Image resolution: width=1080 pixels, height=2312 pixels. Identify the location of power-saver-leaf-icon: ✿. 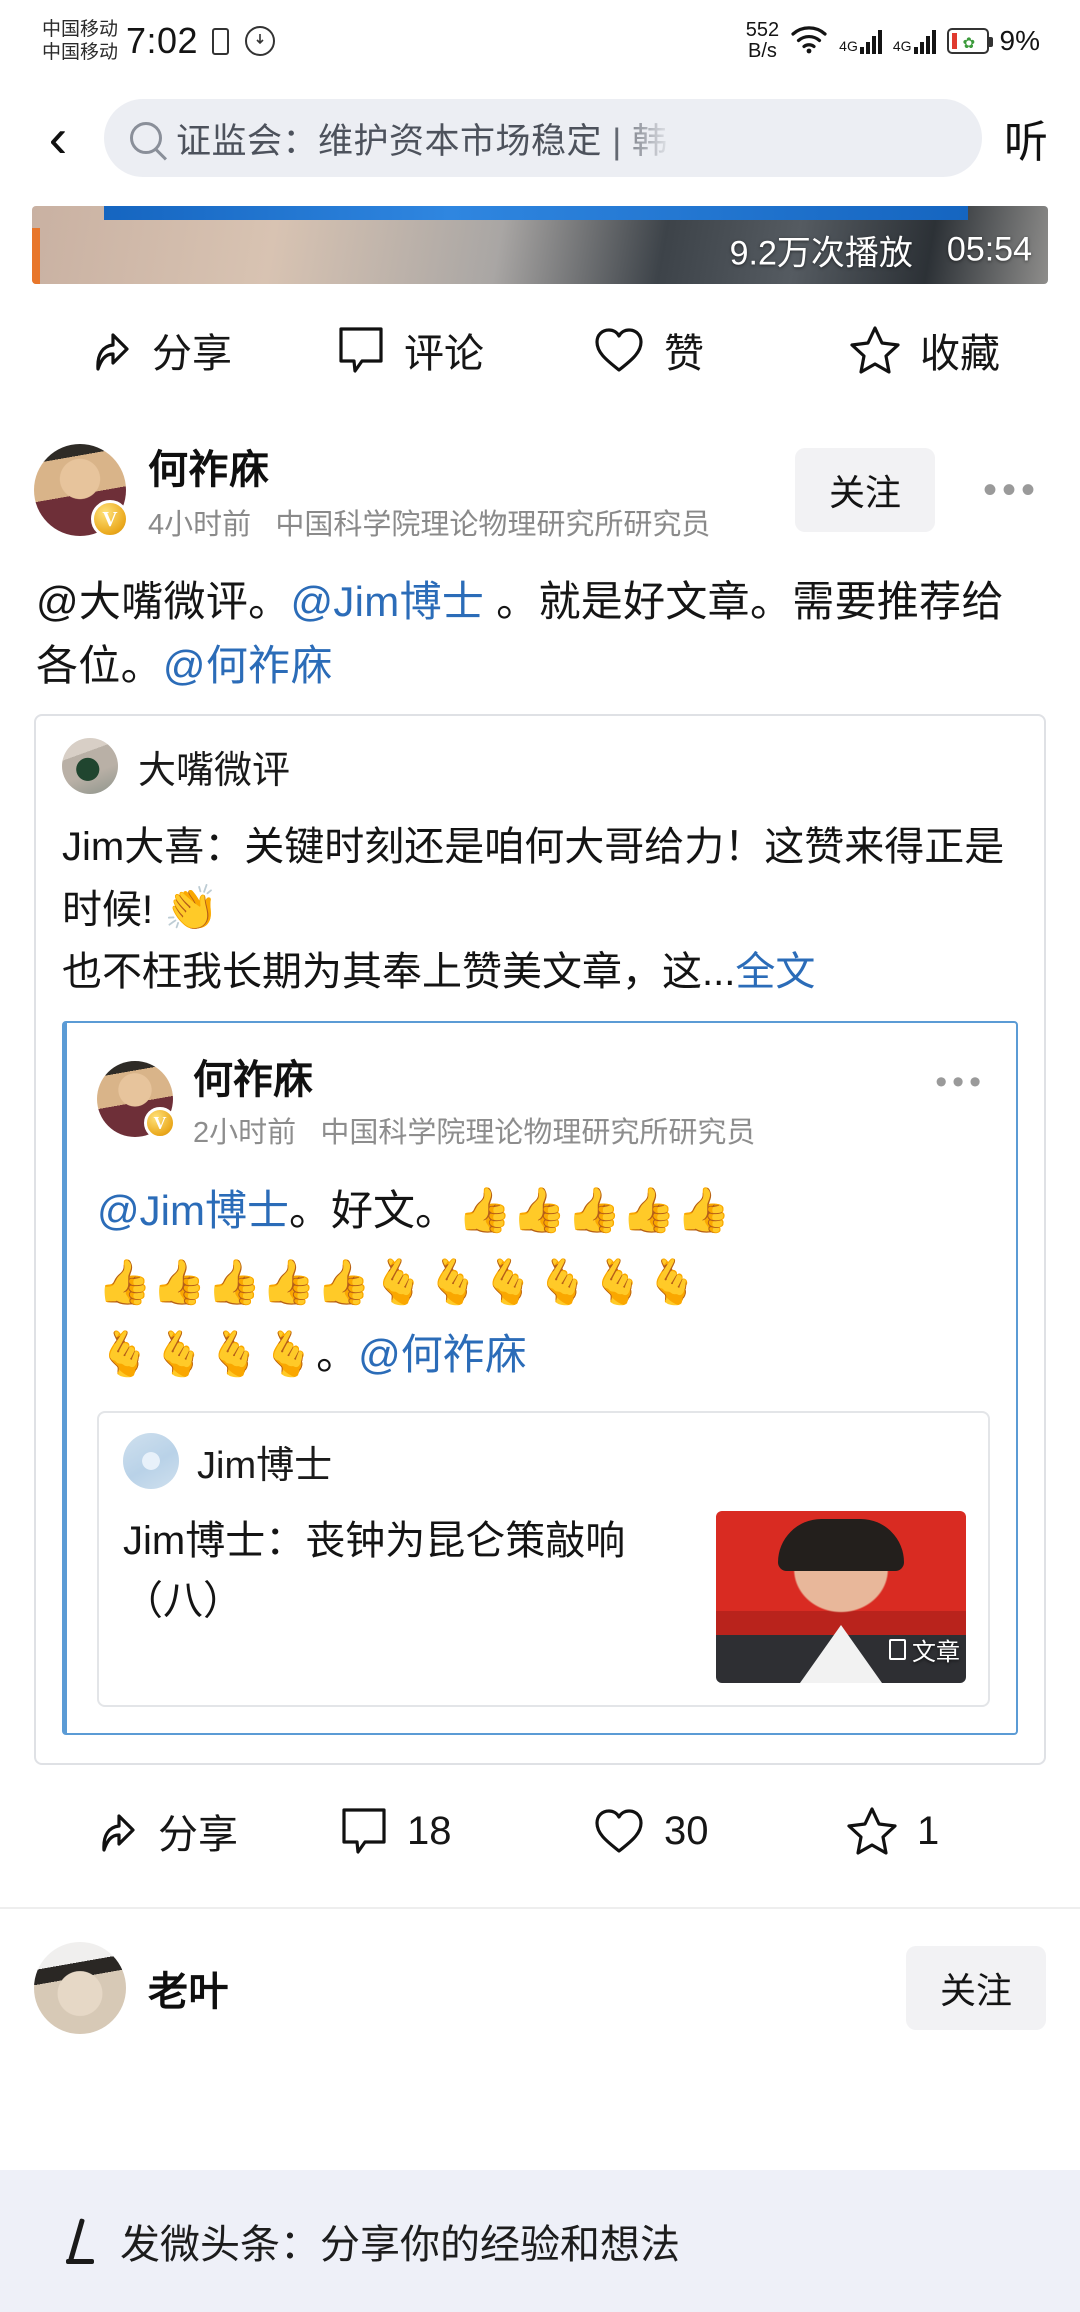
(969, 43).